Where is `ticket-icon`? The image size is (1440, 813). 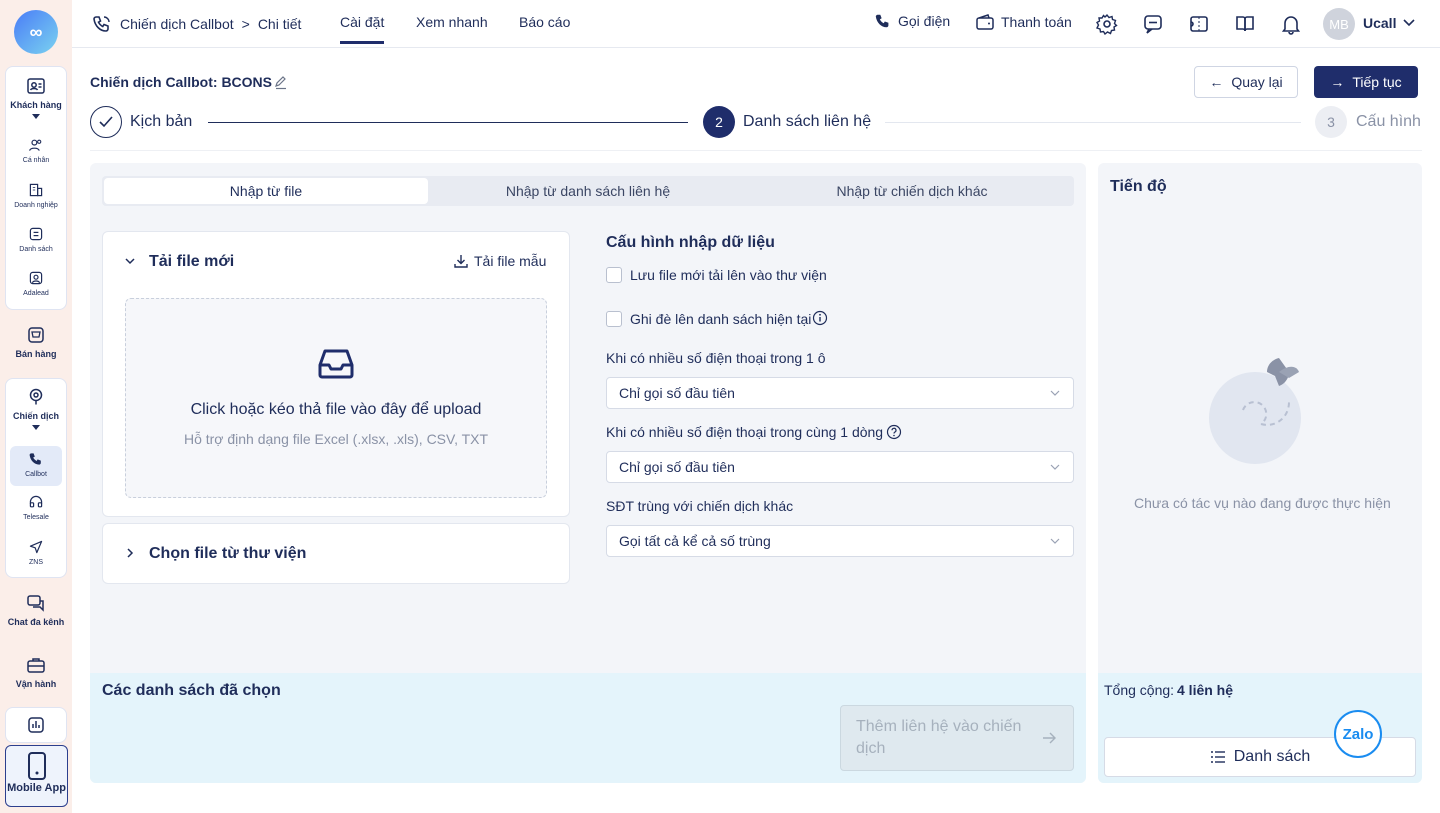 ticket-icon is located at coordinates (1199, 24).